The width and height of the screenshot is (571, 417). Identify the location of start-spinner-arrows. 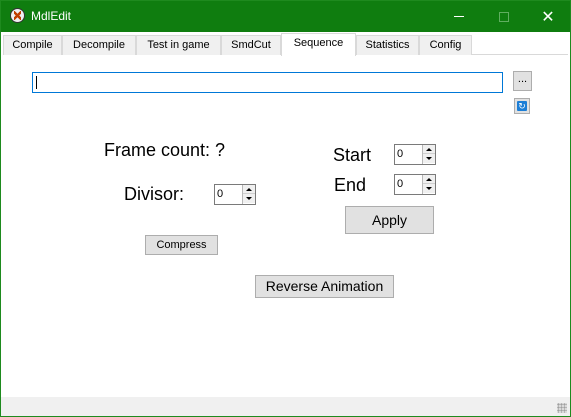
(428, 154).